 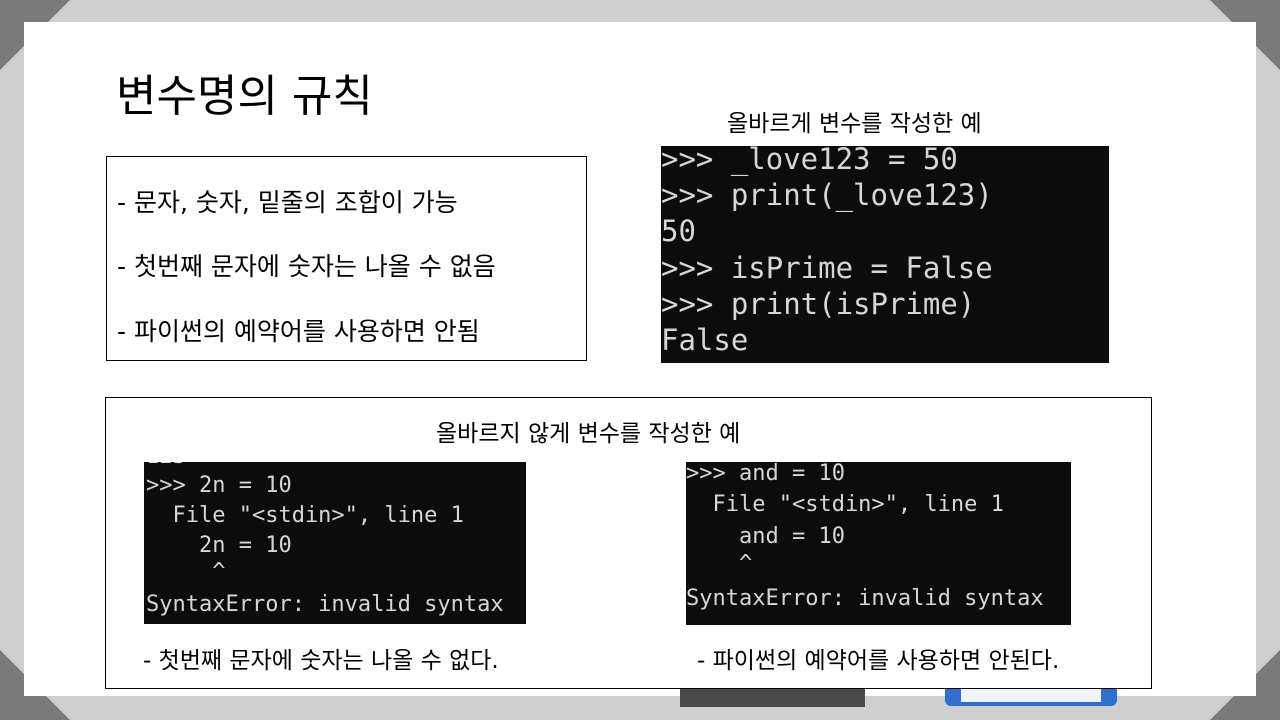 I want to click on terminal-line: >>> print(_love123), so click(x=827, y=195).